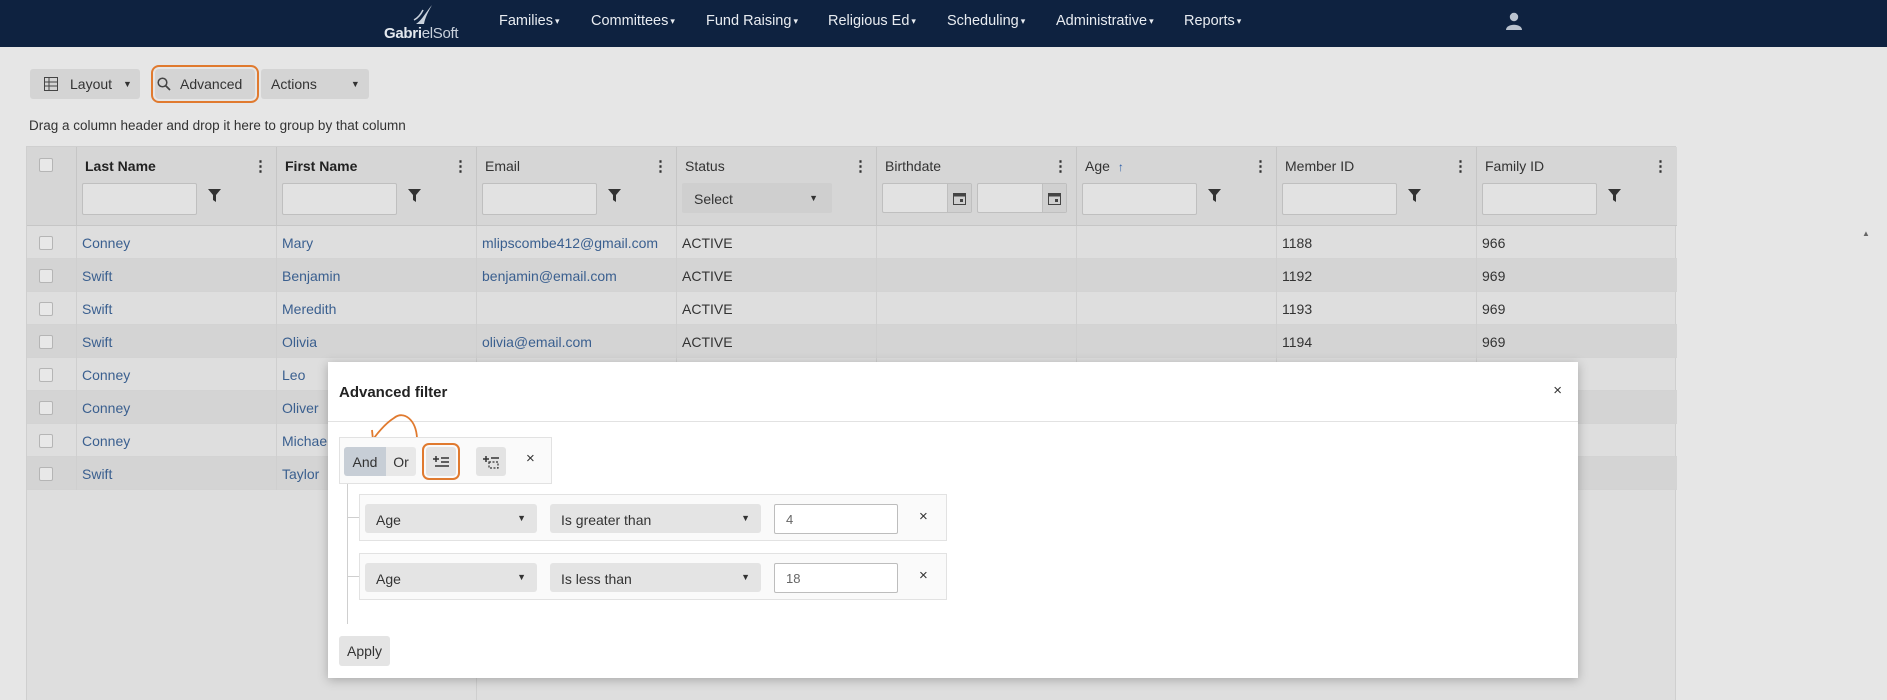  What do you see at coordinates (1022, 198) in the screenshot?
I see `birthdate-to-input` at bounding box center [1022, 198].